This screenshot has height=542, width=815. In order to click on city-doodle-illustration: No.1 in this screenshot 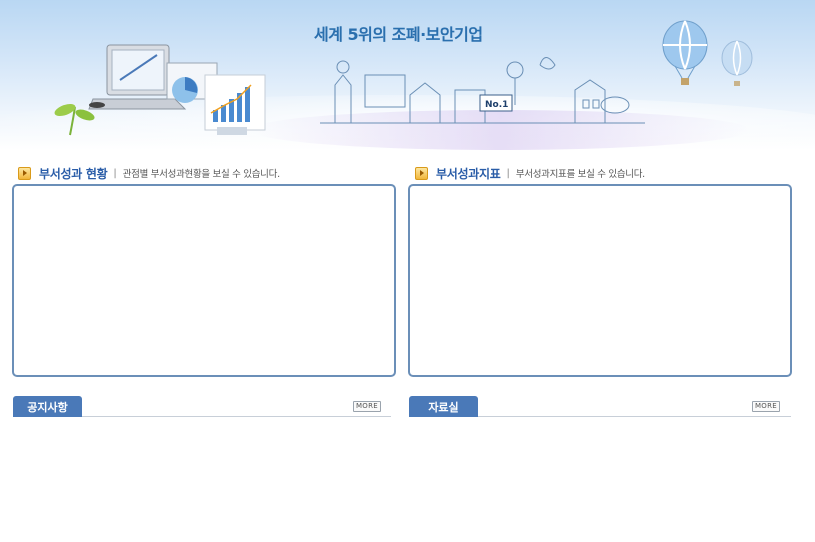, I will do `click(482, 90)`.